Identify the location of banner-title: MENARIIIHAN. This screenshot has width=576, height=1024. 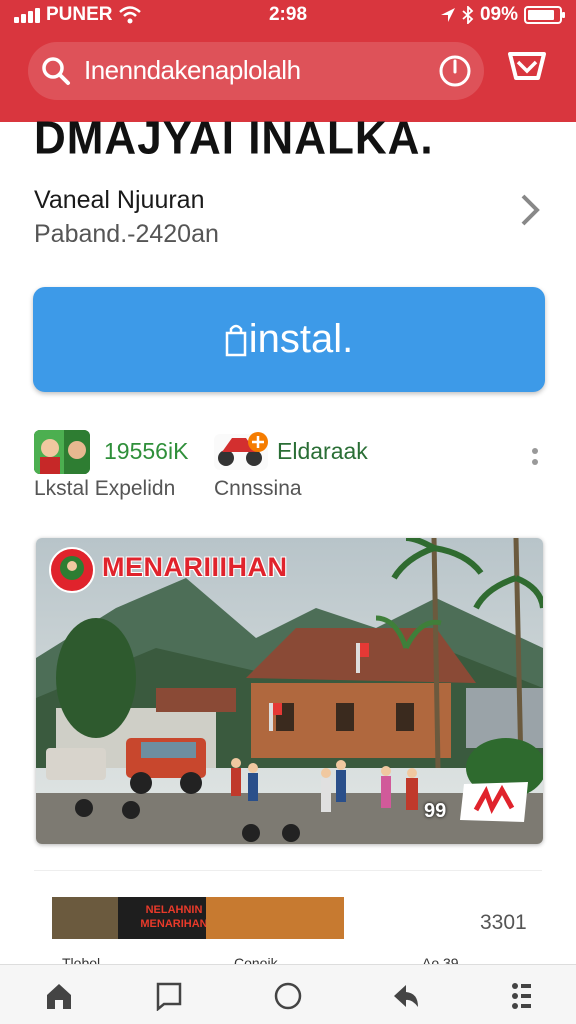
(195, 567).